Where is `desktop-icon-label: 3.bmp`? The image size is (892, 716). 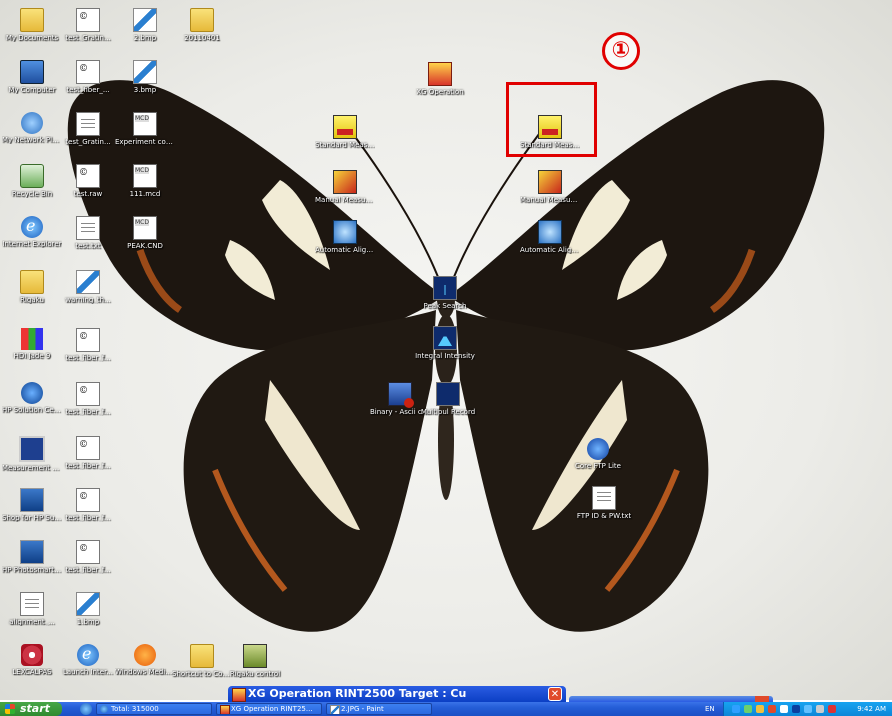
desktop-icon-label: 3.bmp is located at coordinates (145, 90).